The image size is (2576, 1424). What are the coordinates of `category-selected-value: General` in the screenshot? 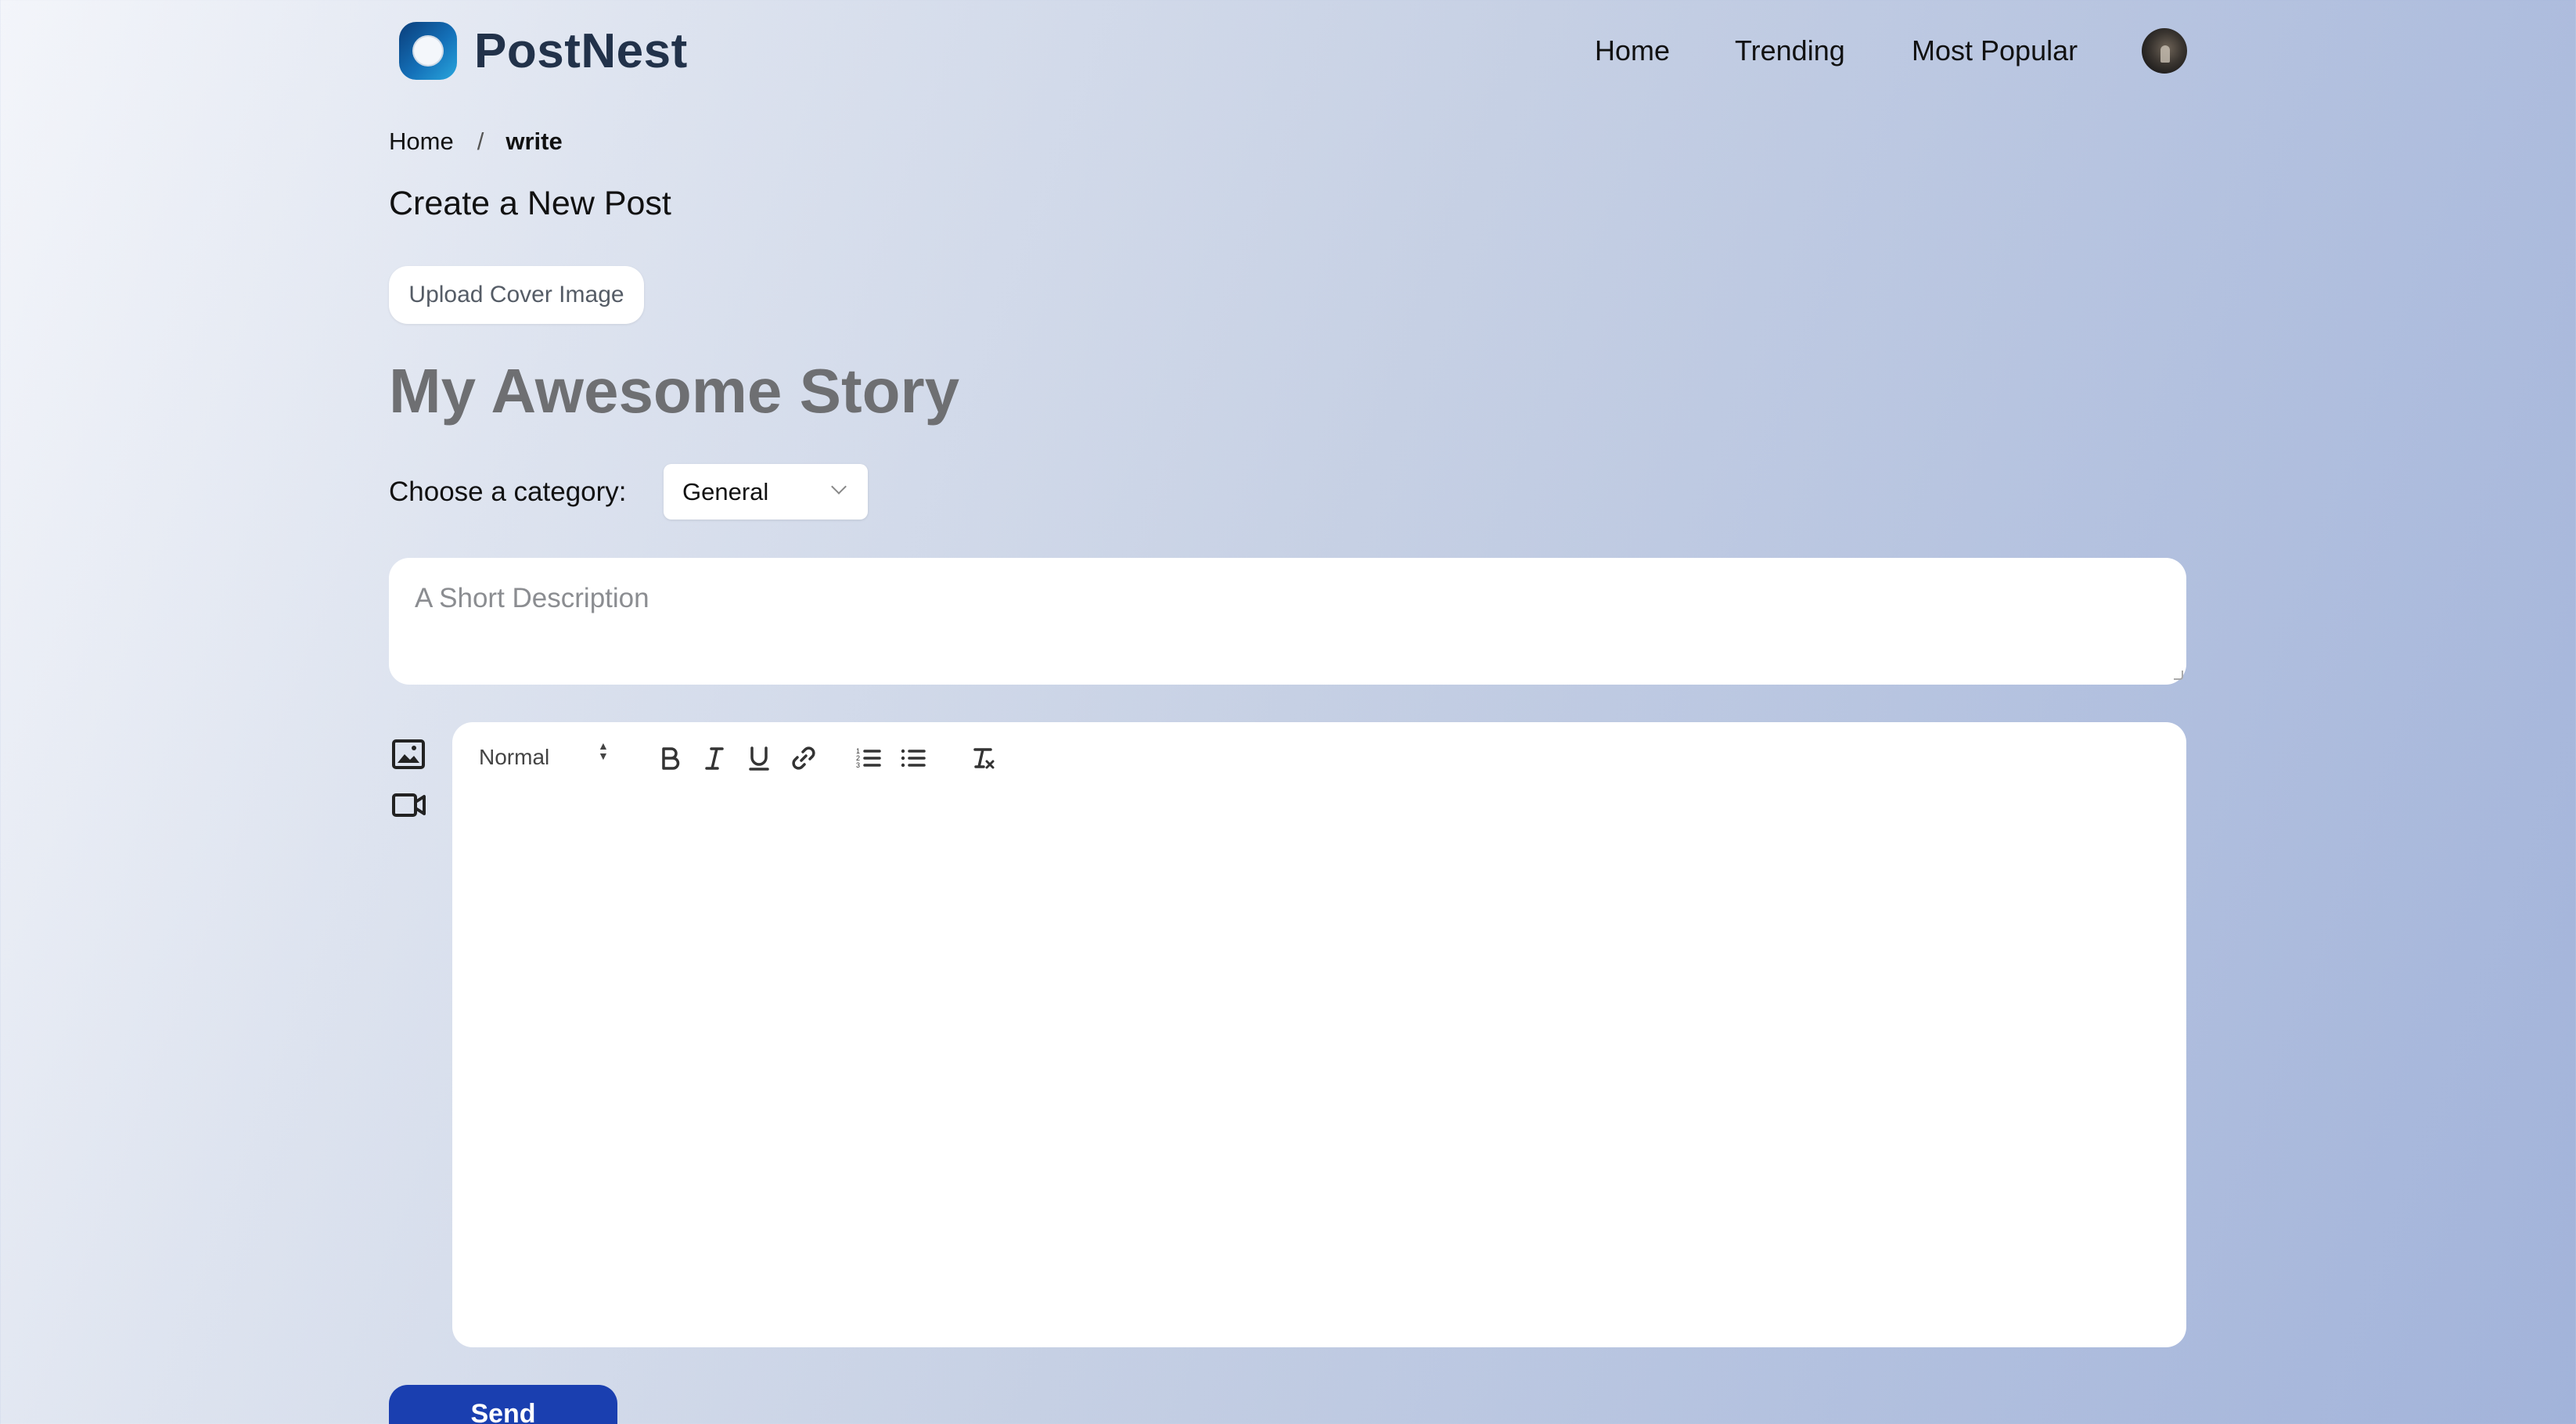 It's located at (726, 491).